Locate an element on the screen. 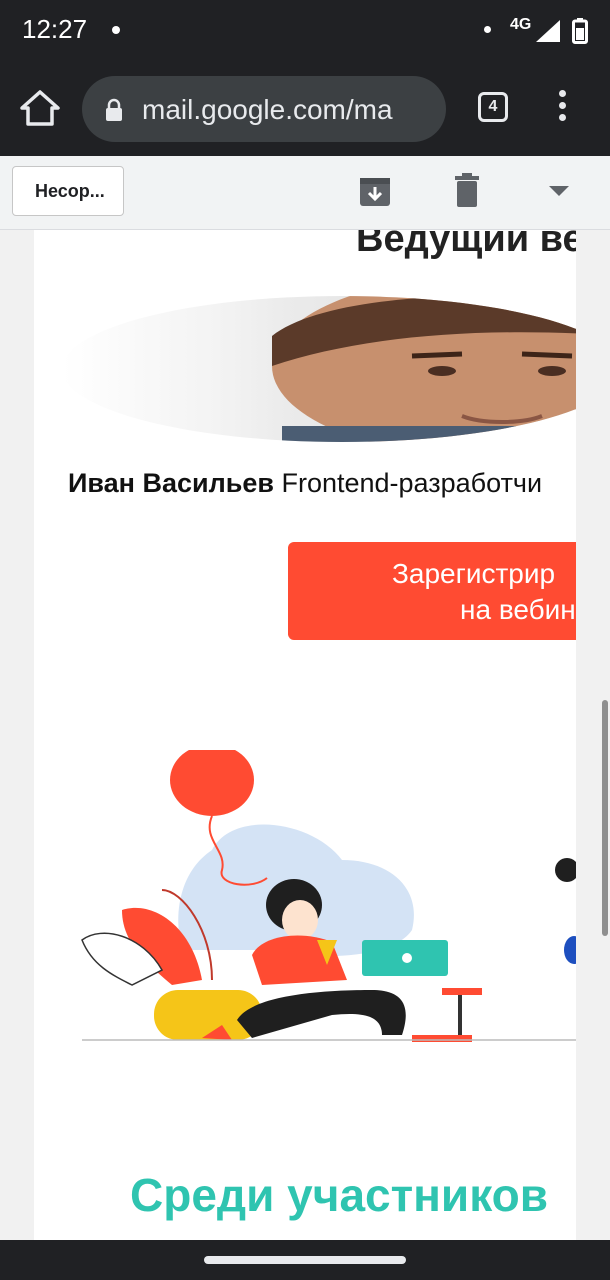 This screenshot has height=1280, width=610. scrollbar is located at coordinates (605, 818).